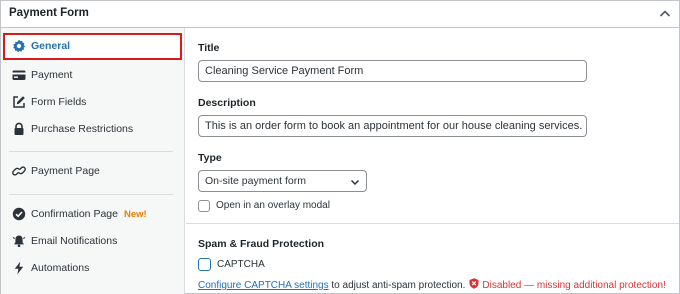 The height and width of the screenshot is (294, 680). What do you see at coordinates (19, 241) in the screenshot?
I see `bell-icon` at bounding box center [19, 241].